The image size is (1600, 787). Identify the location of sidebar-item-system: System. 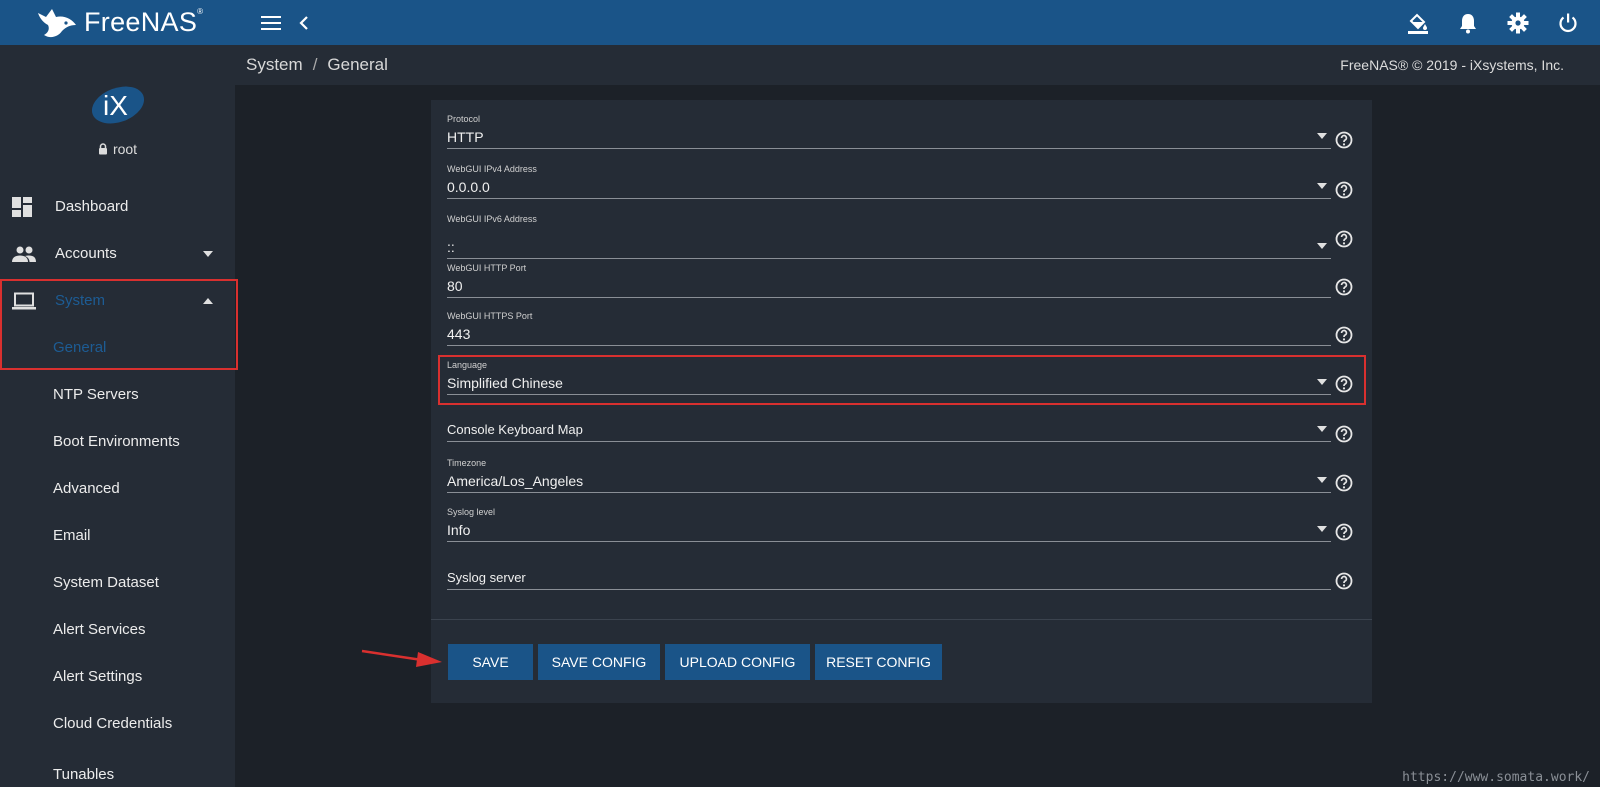
(117, 300).